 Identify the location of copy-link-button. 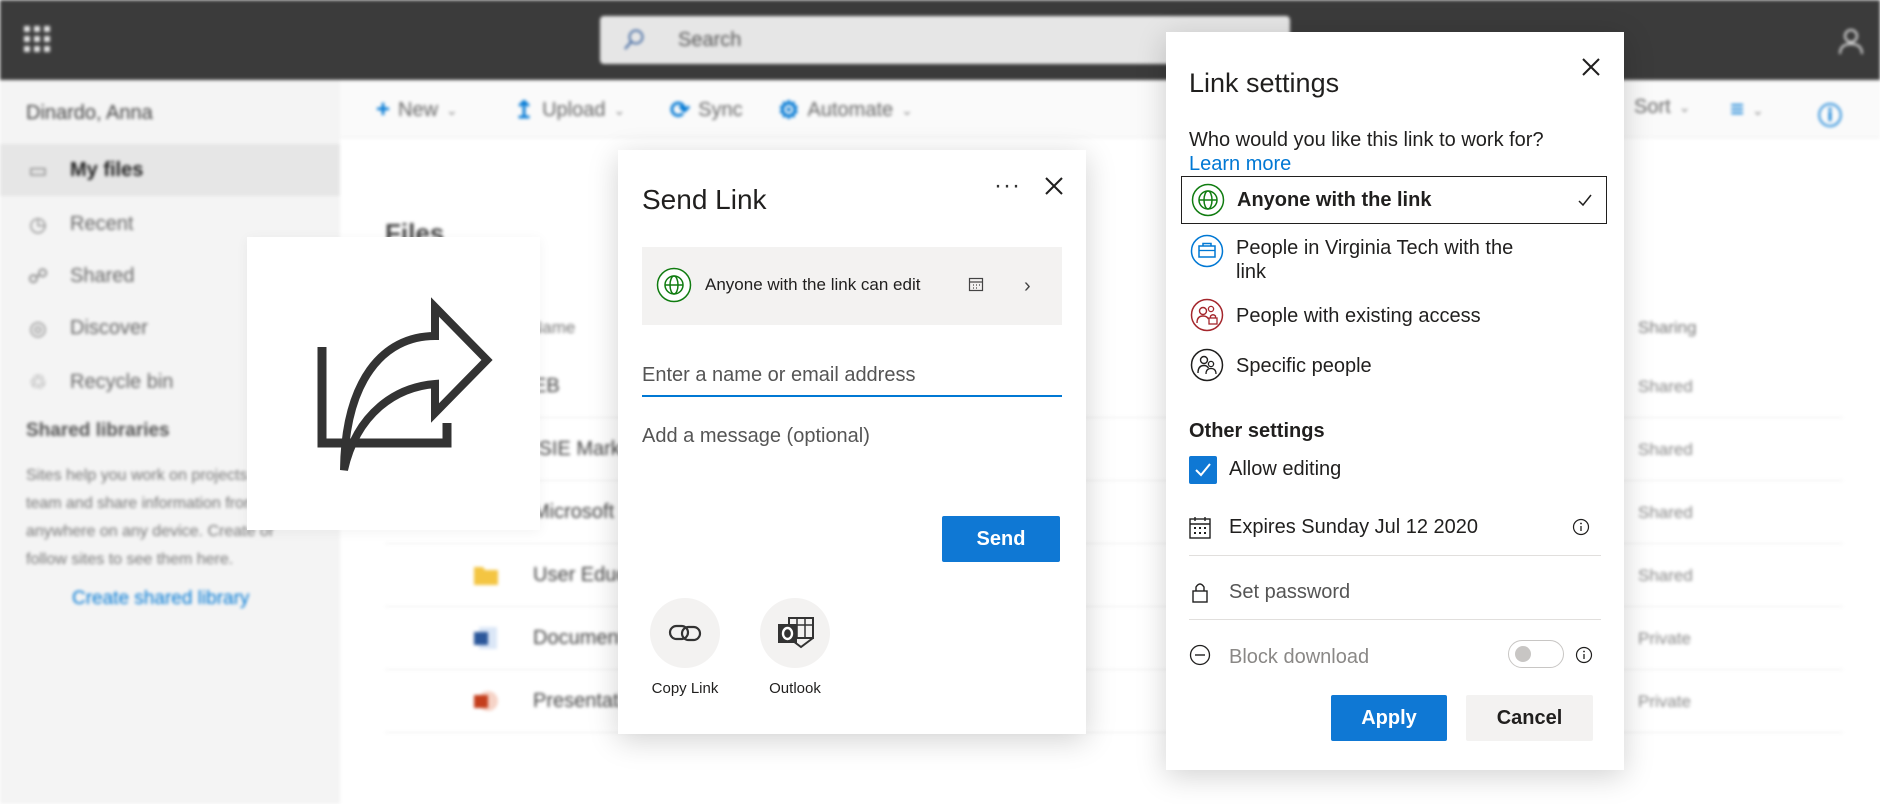
(685, 633).